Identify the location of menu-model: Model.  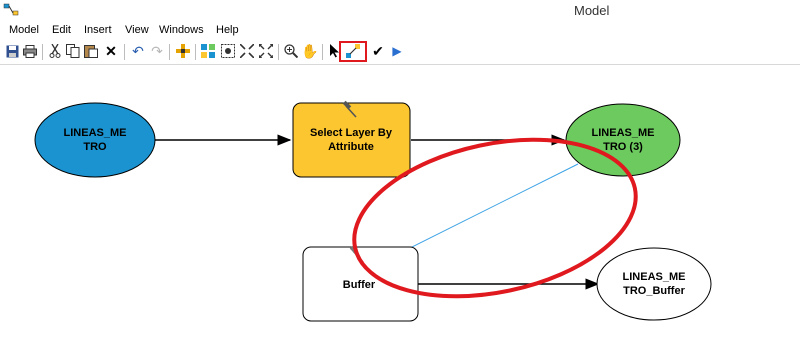
(24, 30).